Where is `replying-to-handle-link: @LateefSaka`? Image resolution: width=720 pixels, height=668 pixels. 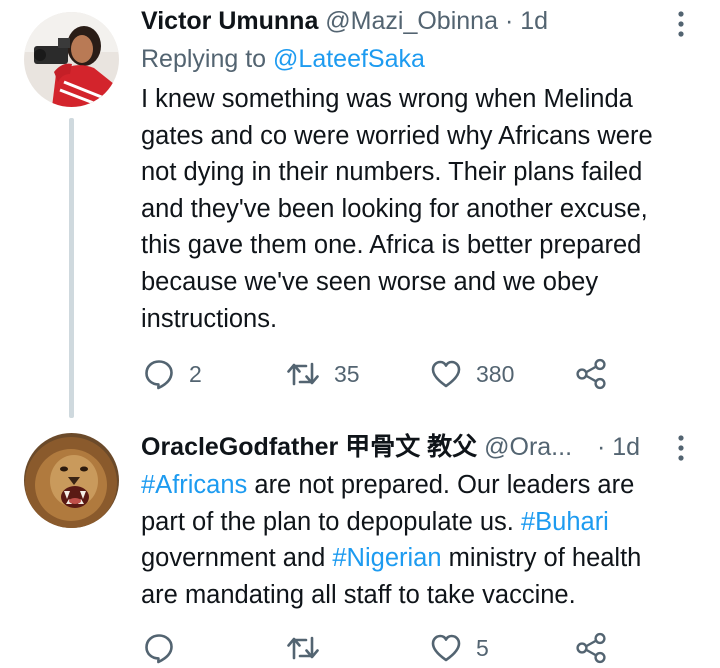
replying-to-handle-link: @LateefSaka is located at coordinates (349, 59).